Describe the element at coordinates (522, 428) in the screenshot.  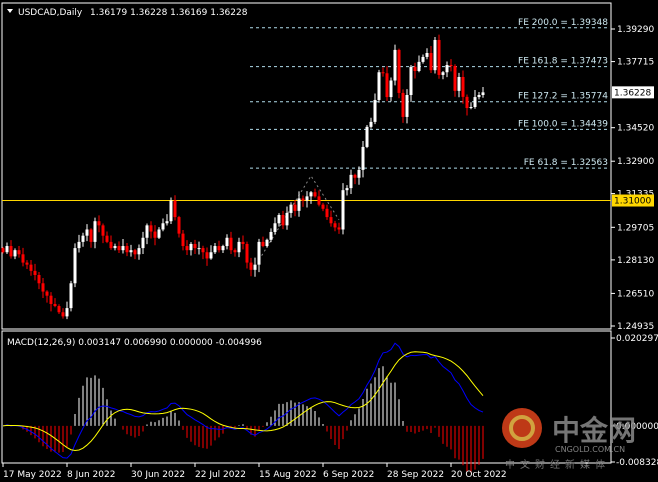
I see `logo-mark` at that location.